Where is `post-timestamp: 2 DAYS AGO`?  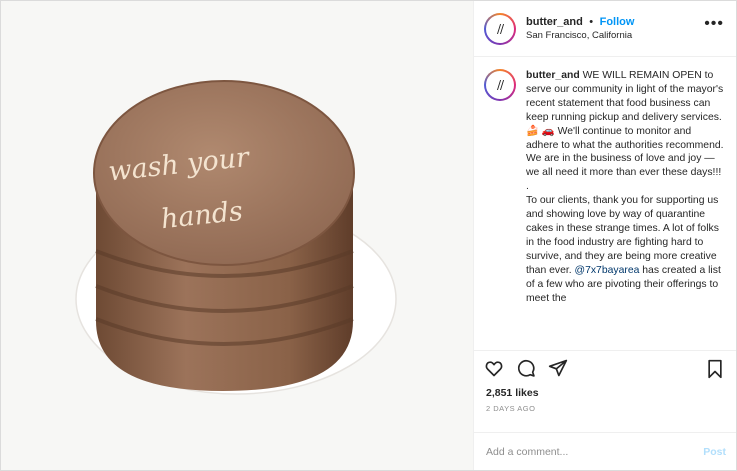
post-timestamp: 2 DAYS AGO is located at coordinates (605, 417).